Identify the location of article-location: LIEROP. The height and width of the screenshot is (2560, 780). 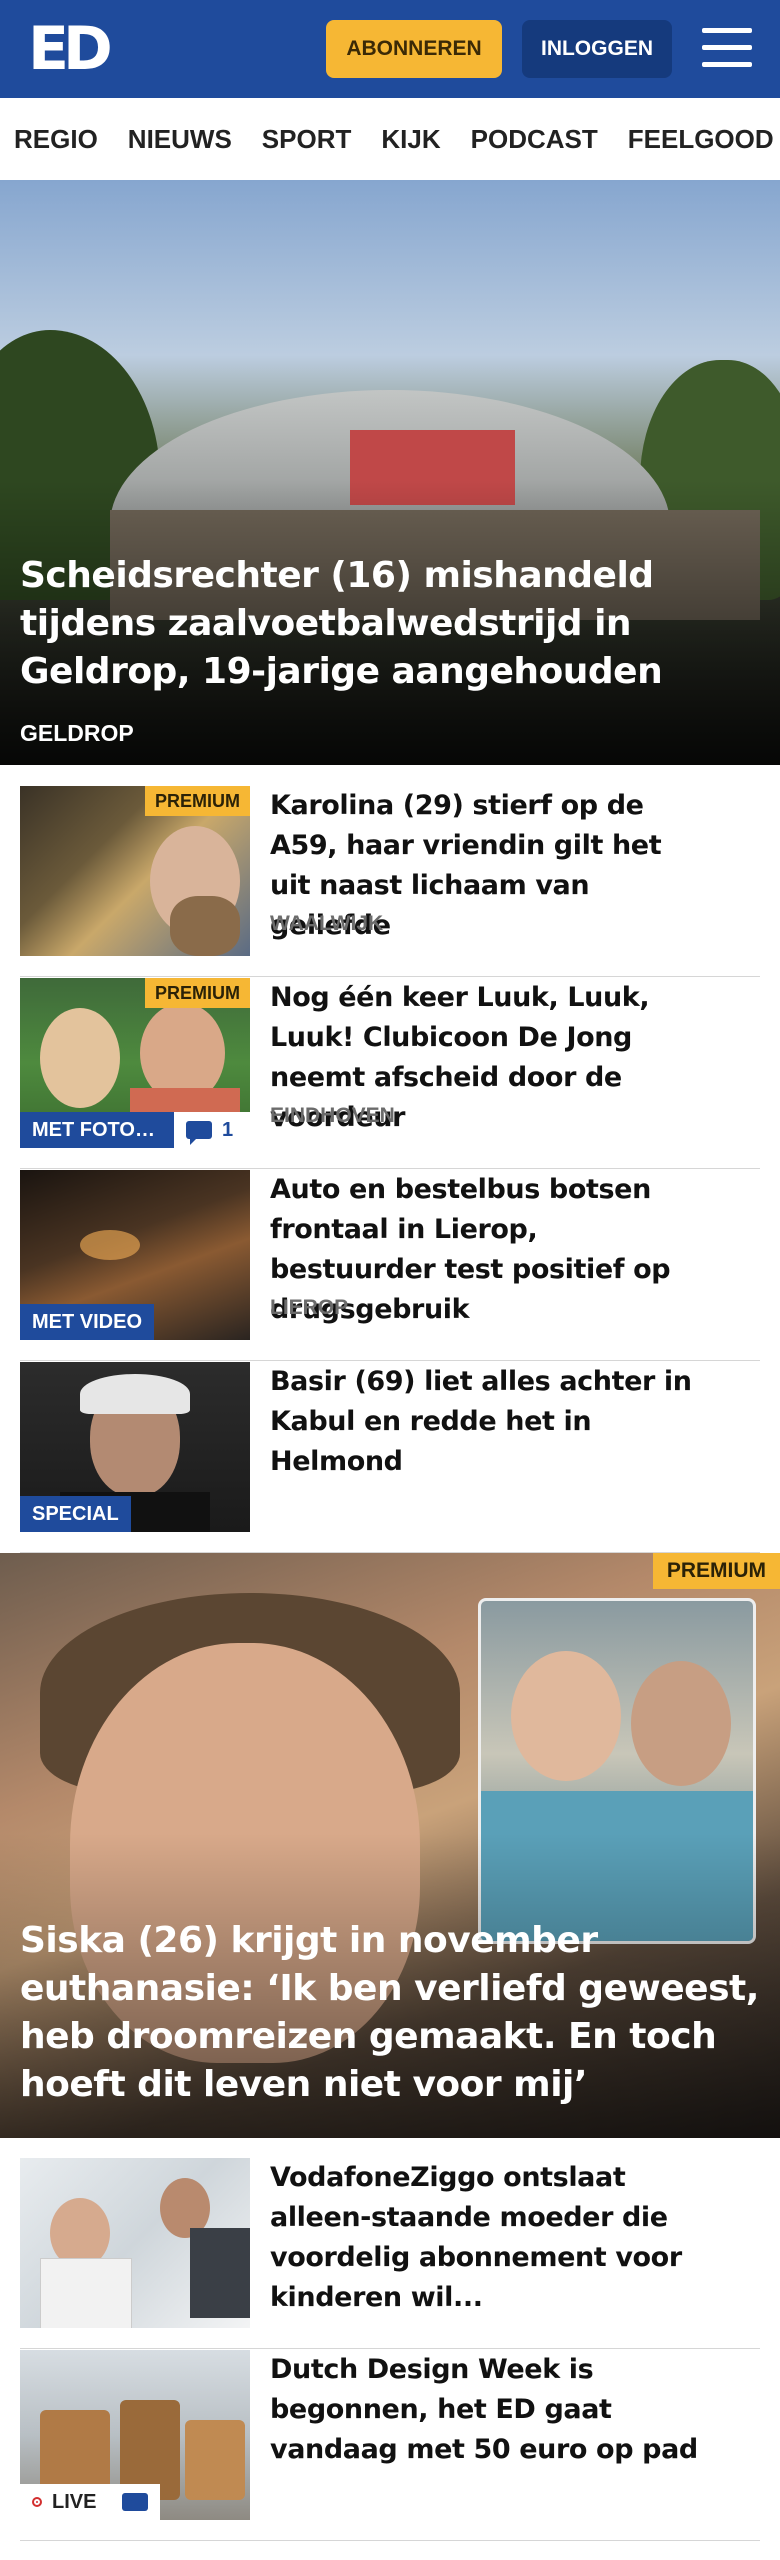
(309, 1307).